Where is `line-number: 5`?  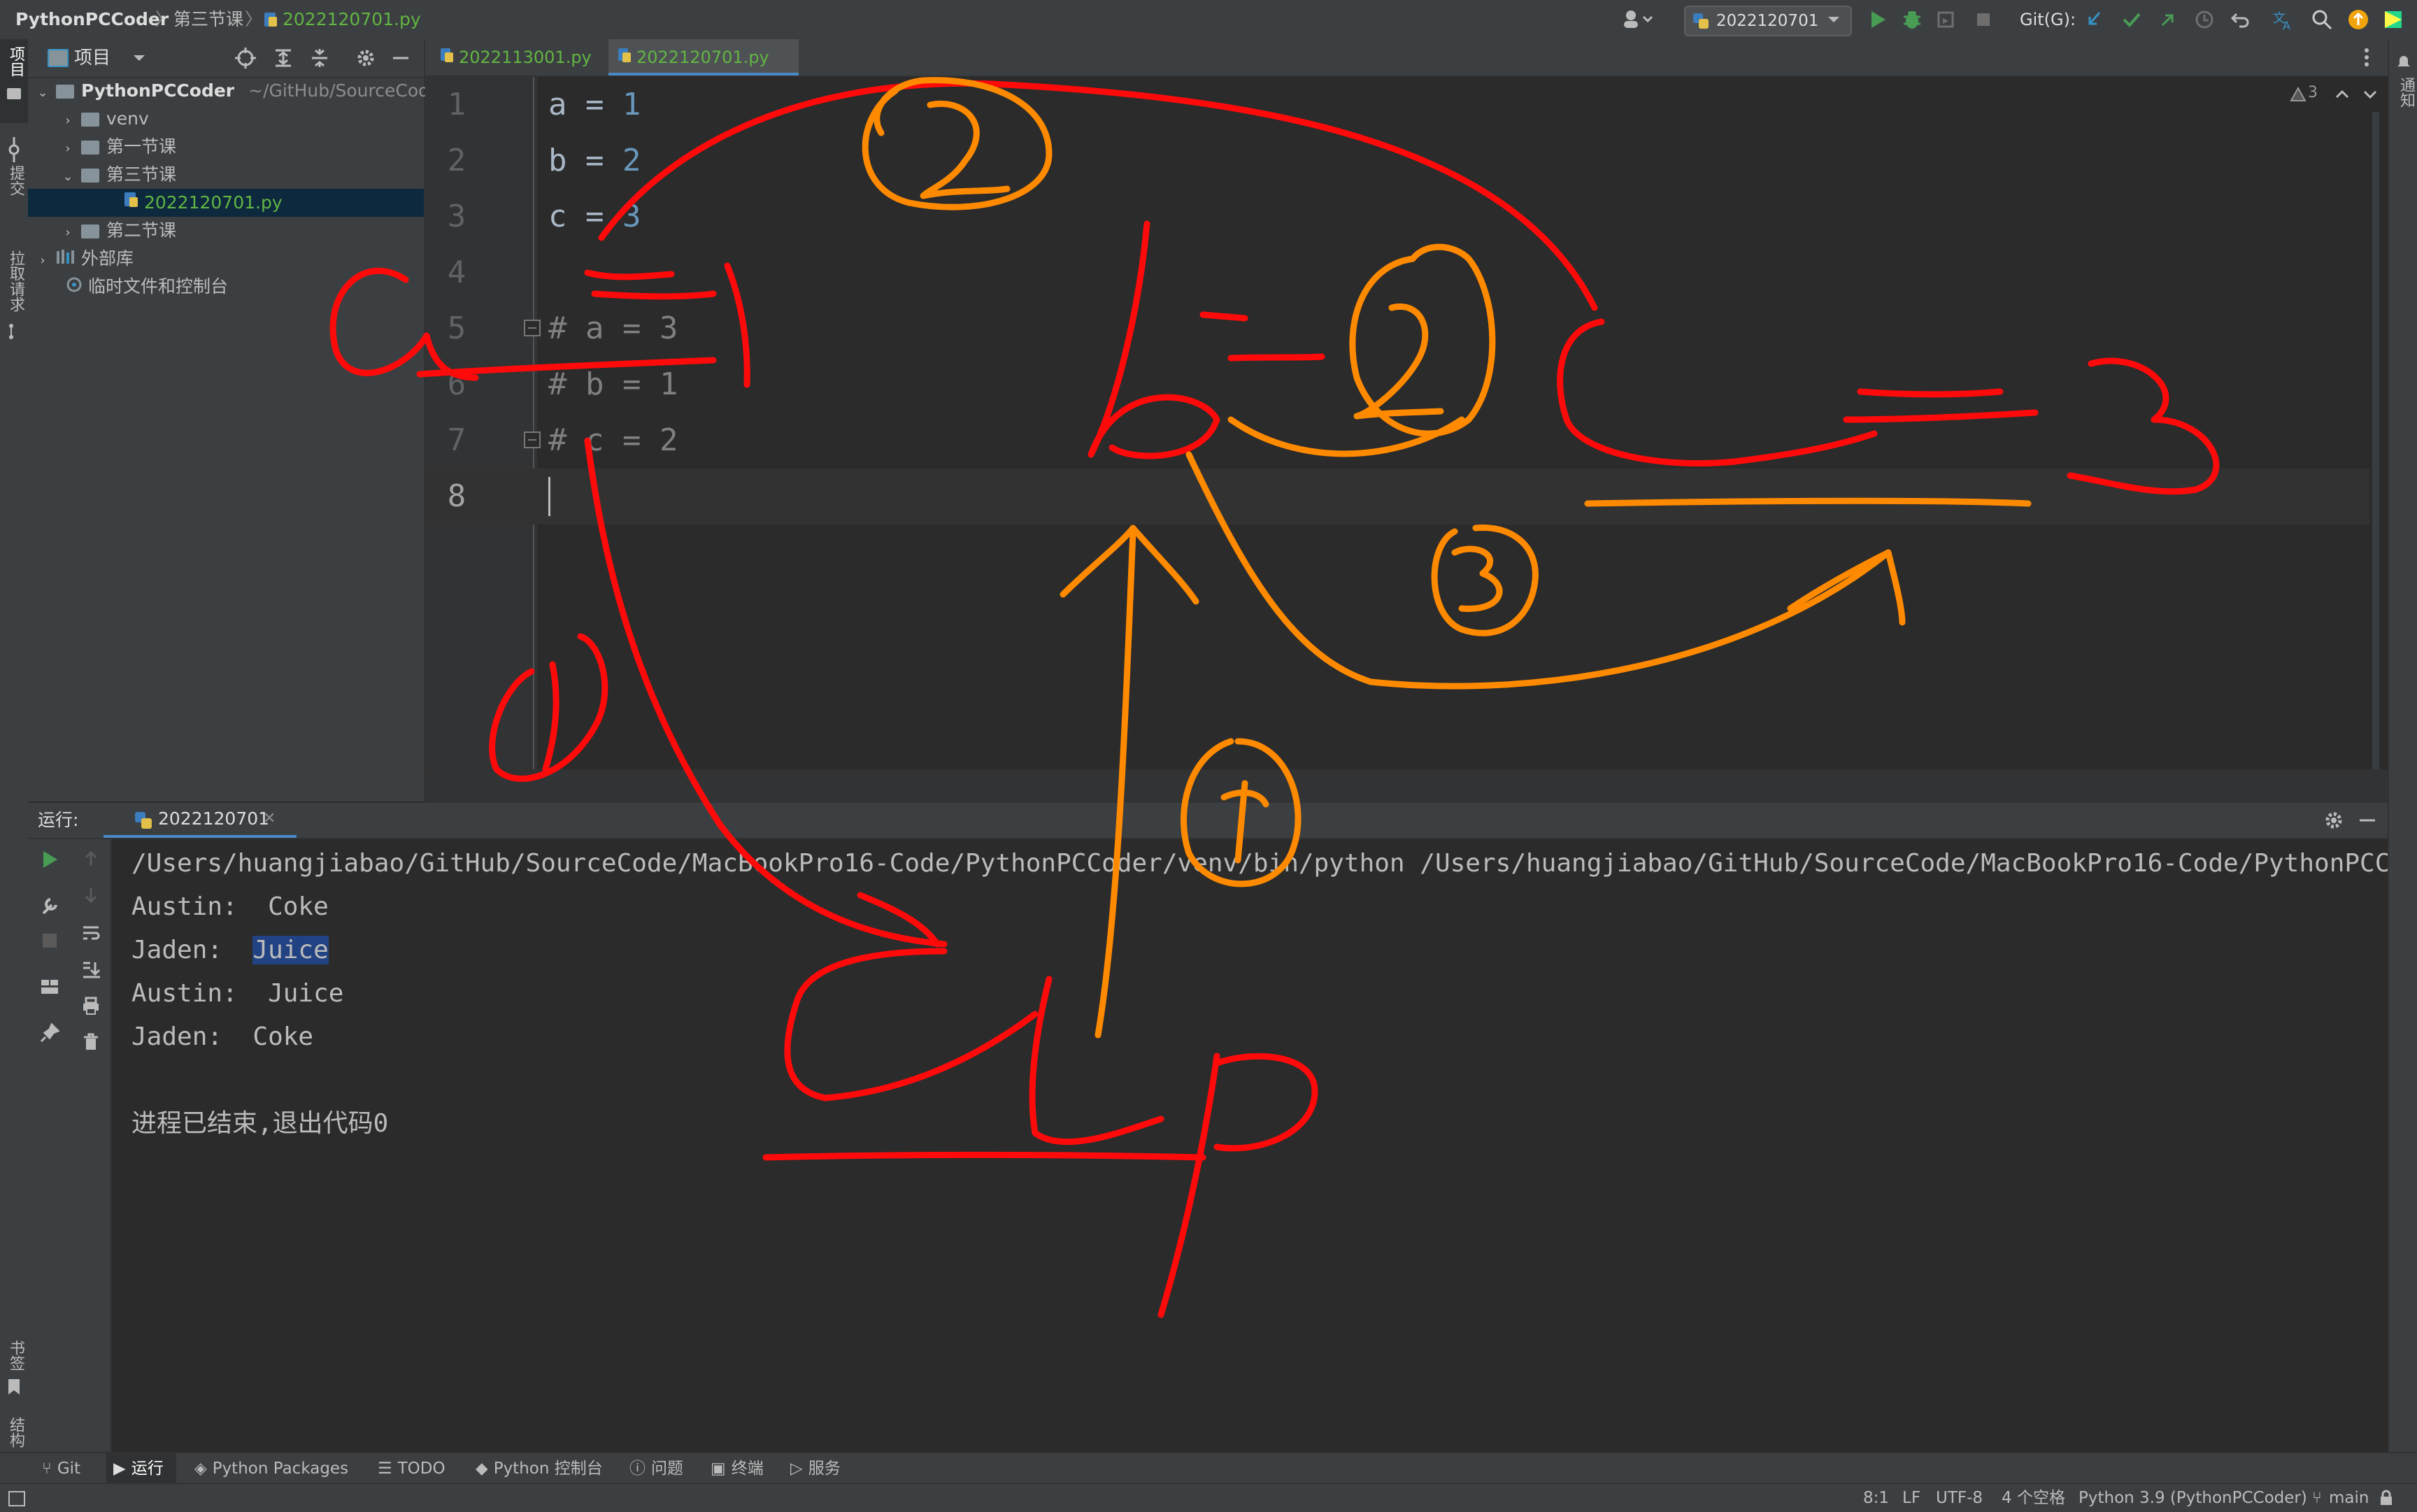
line-number: 5 is located at coordinates (456, 328).